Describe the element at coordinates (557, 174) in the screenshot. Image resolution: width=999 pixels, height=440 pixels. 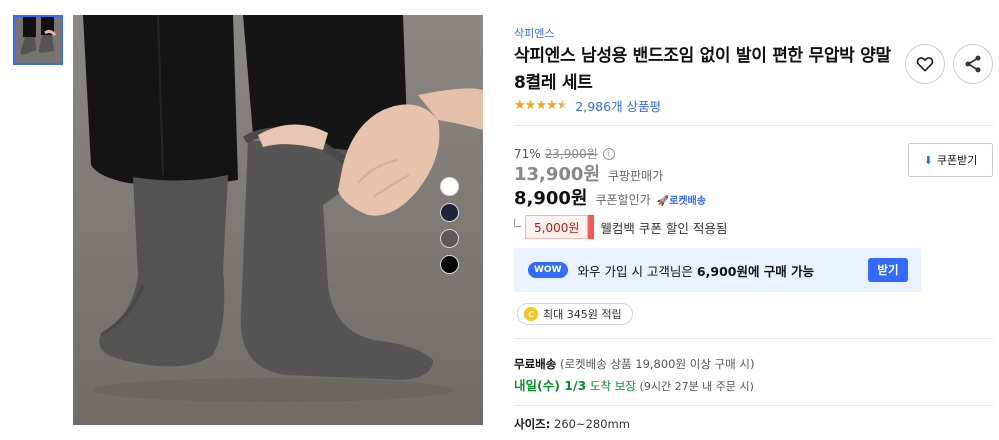
I see `coupang-price: 13,900원` at that location.